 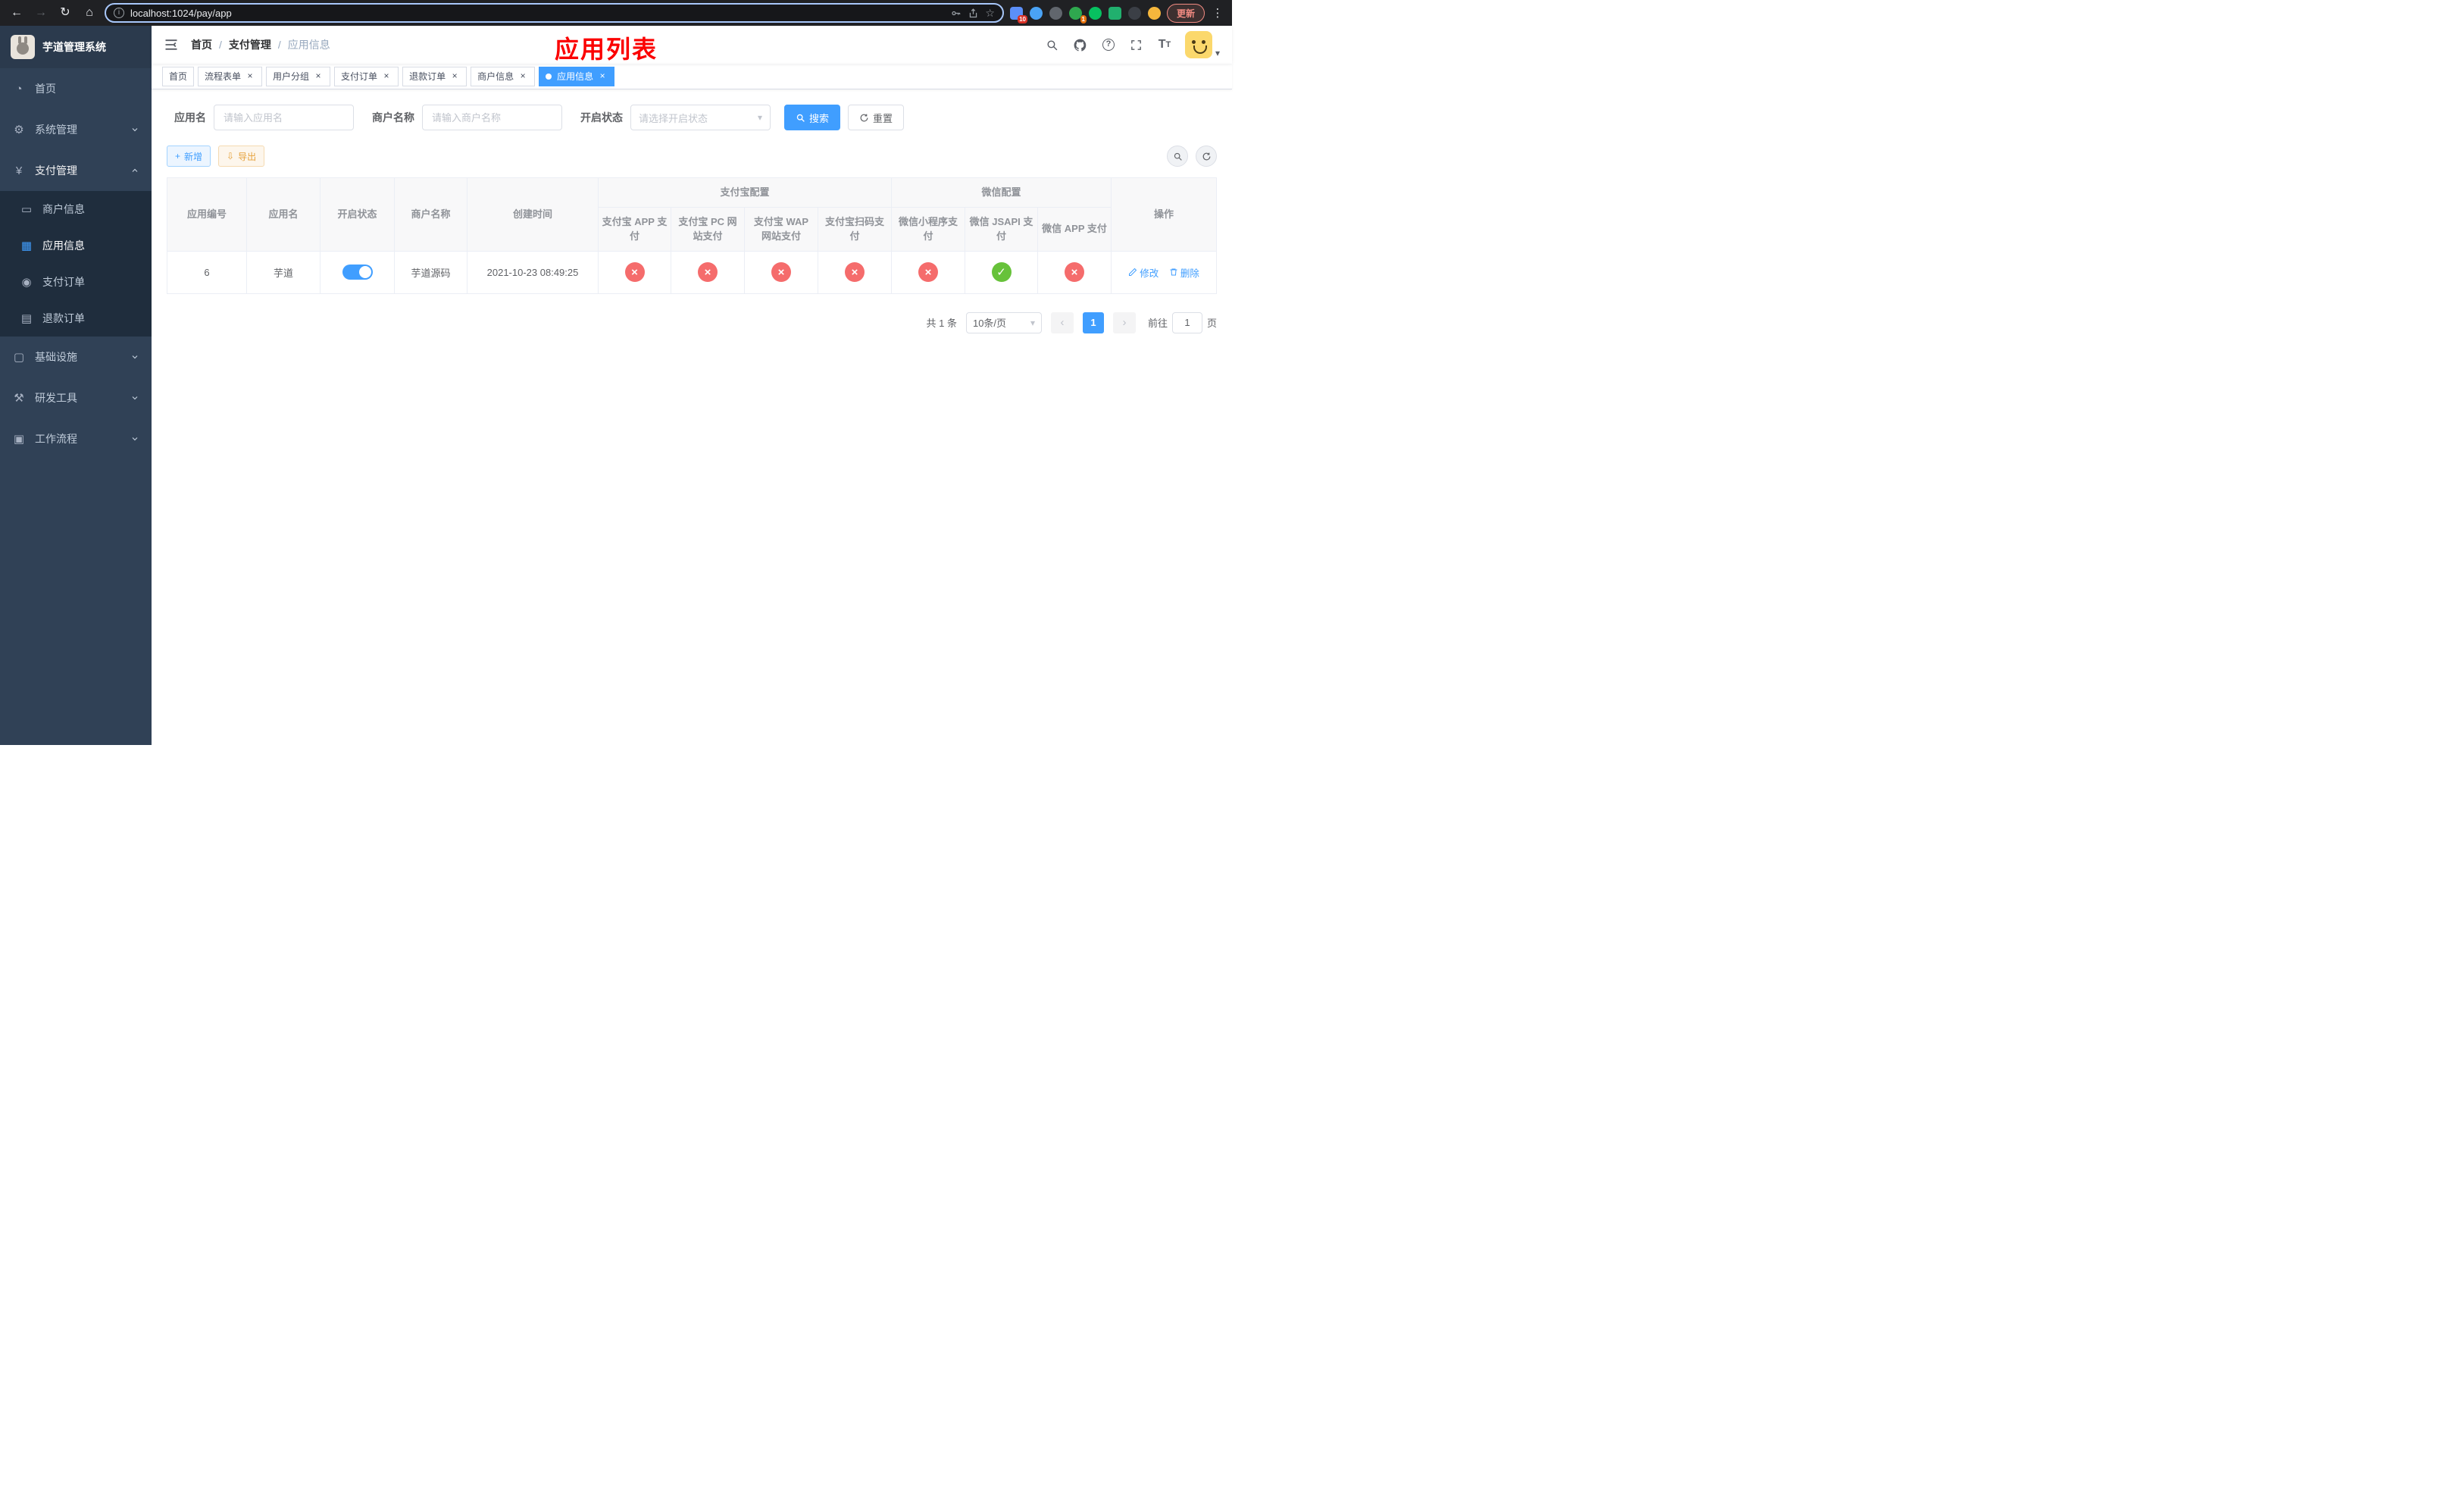 I want to click on browser-reload-icon: ↻, so click(x=65, y=13).